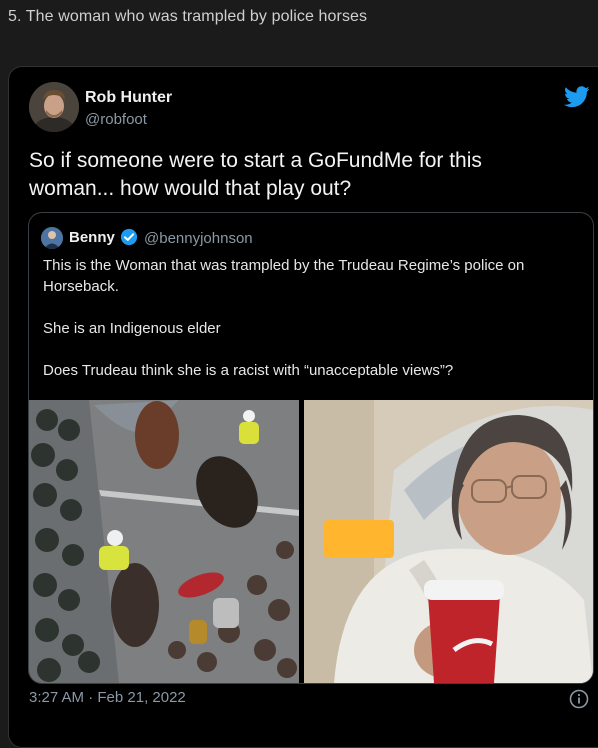  I want to click on info-icon, so click(579, 699).